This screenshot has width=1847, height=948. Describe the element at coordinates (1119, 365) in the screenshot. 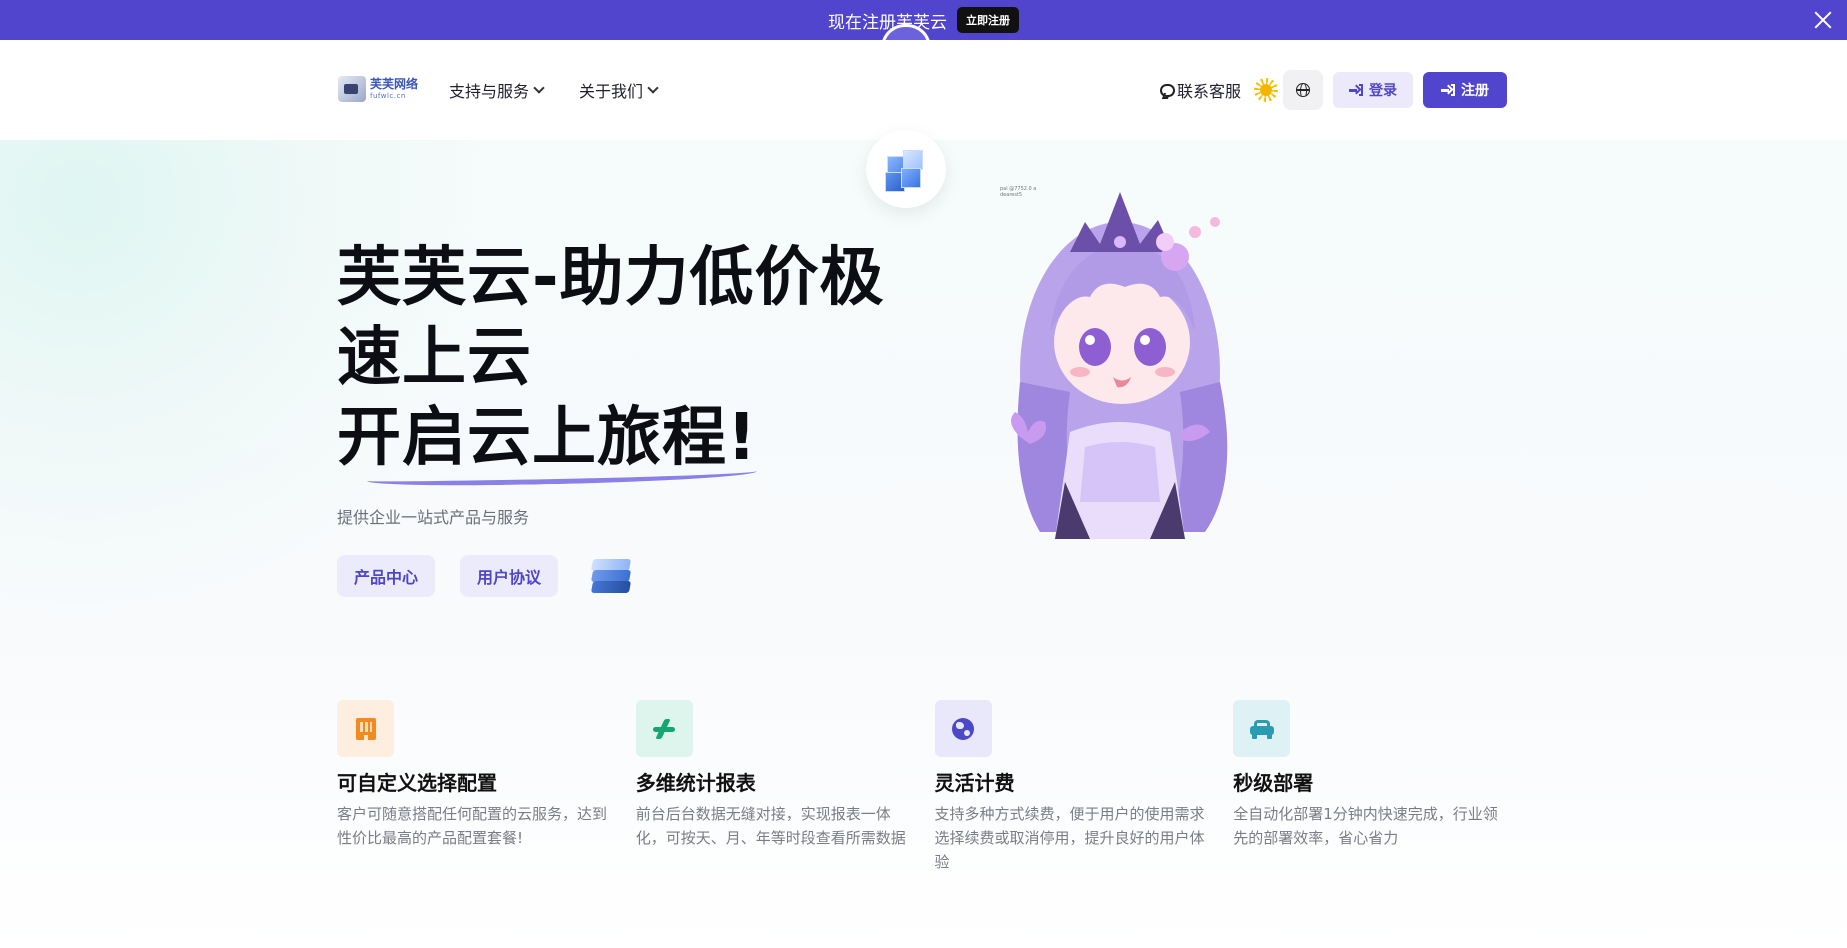

I see `mascot-illustration` at that location.